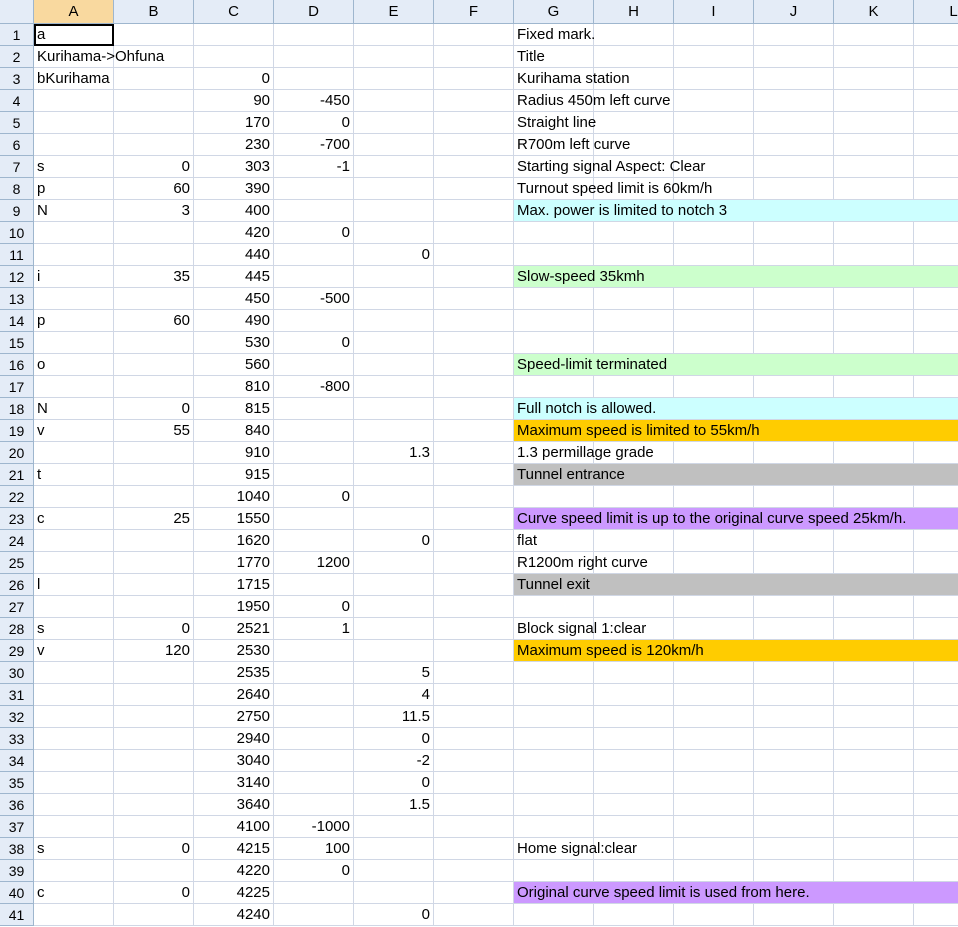 This screenshot has height=927, width=958. I want to click on cell-C-18: 815, so click(234, 409).